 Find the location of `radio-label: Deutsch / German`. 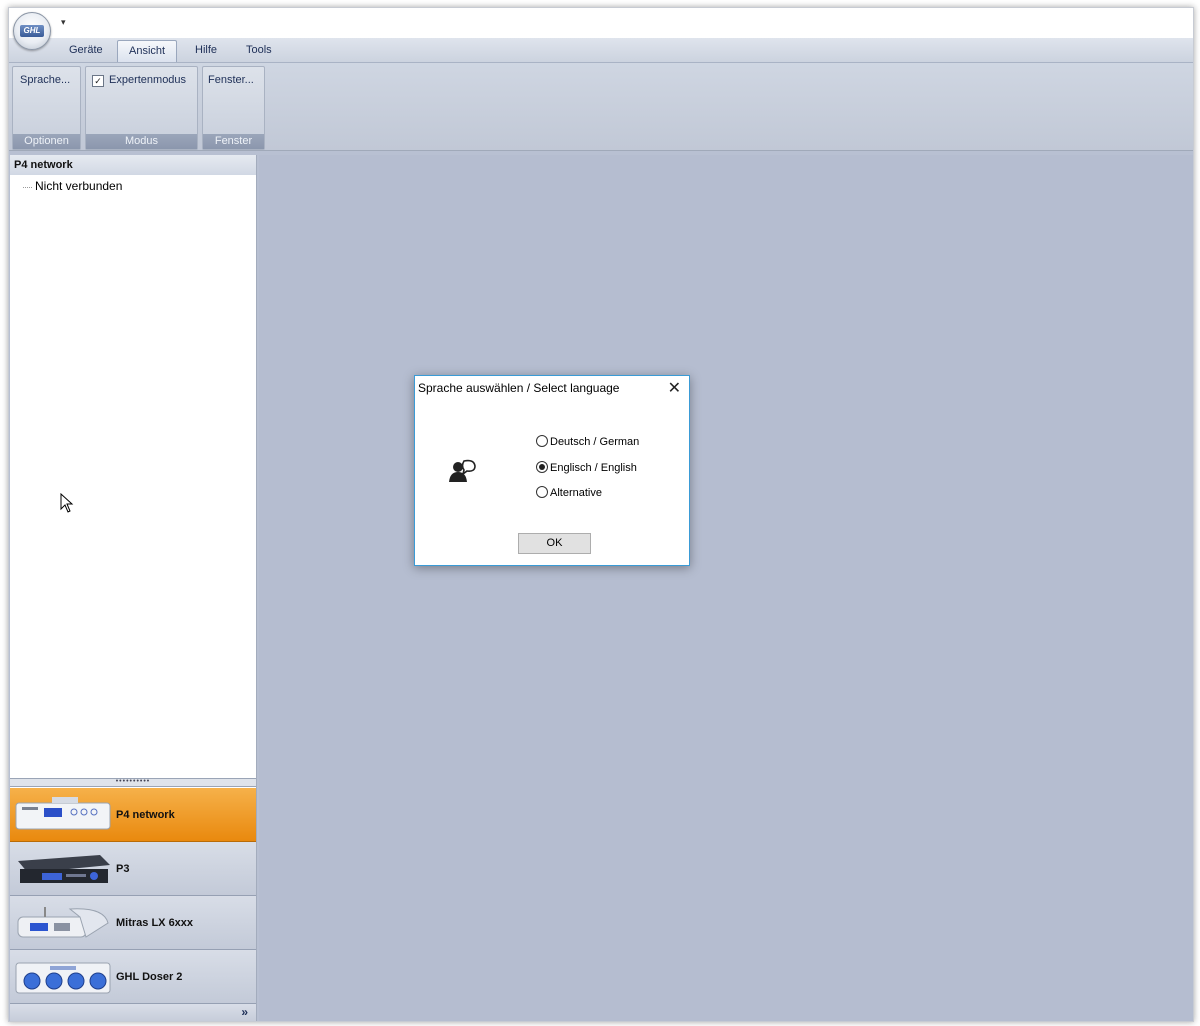

radio-label: Deutsch / German is located at coordinates (595, 442).